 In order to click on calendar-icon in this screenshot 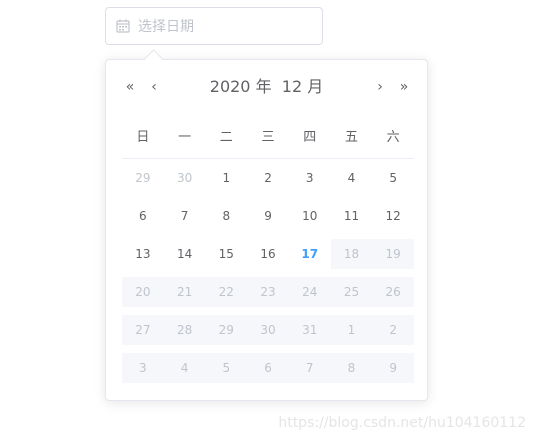, I will do `click(123, 26)`.